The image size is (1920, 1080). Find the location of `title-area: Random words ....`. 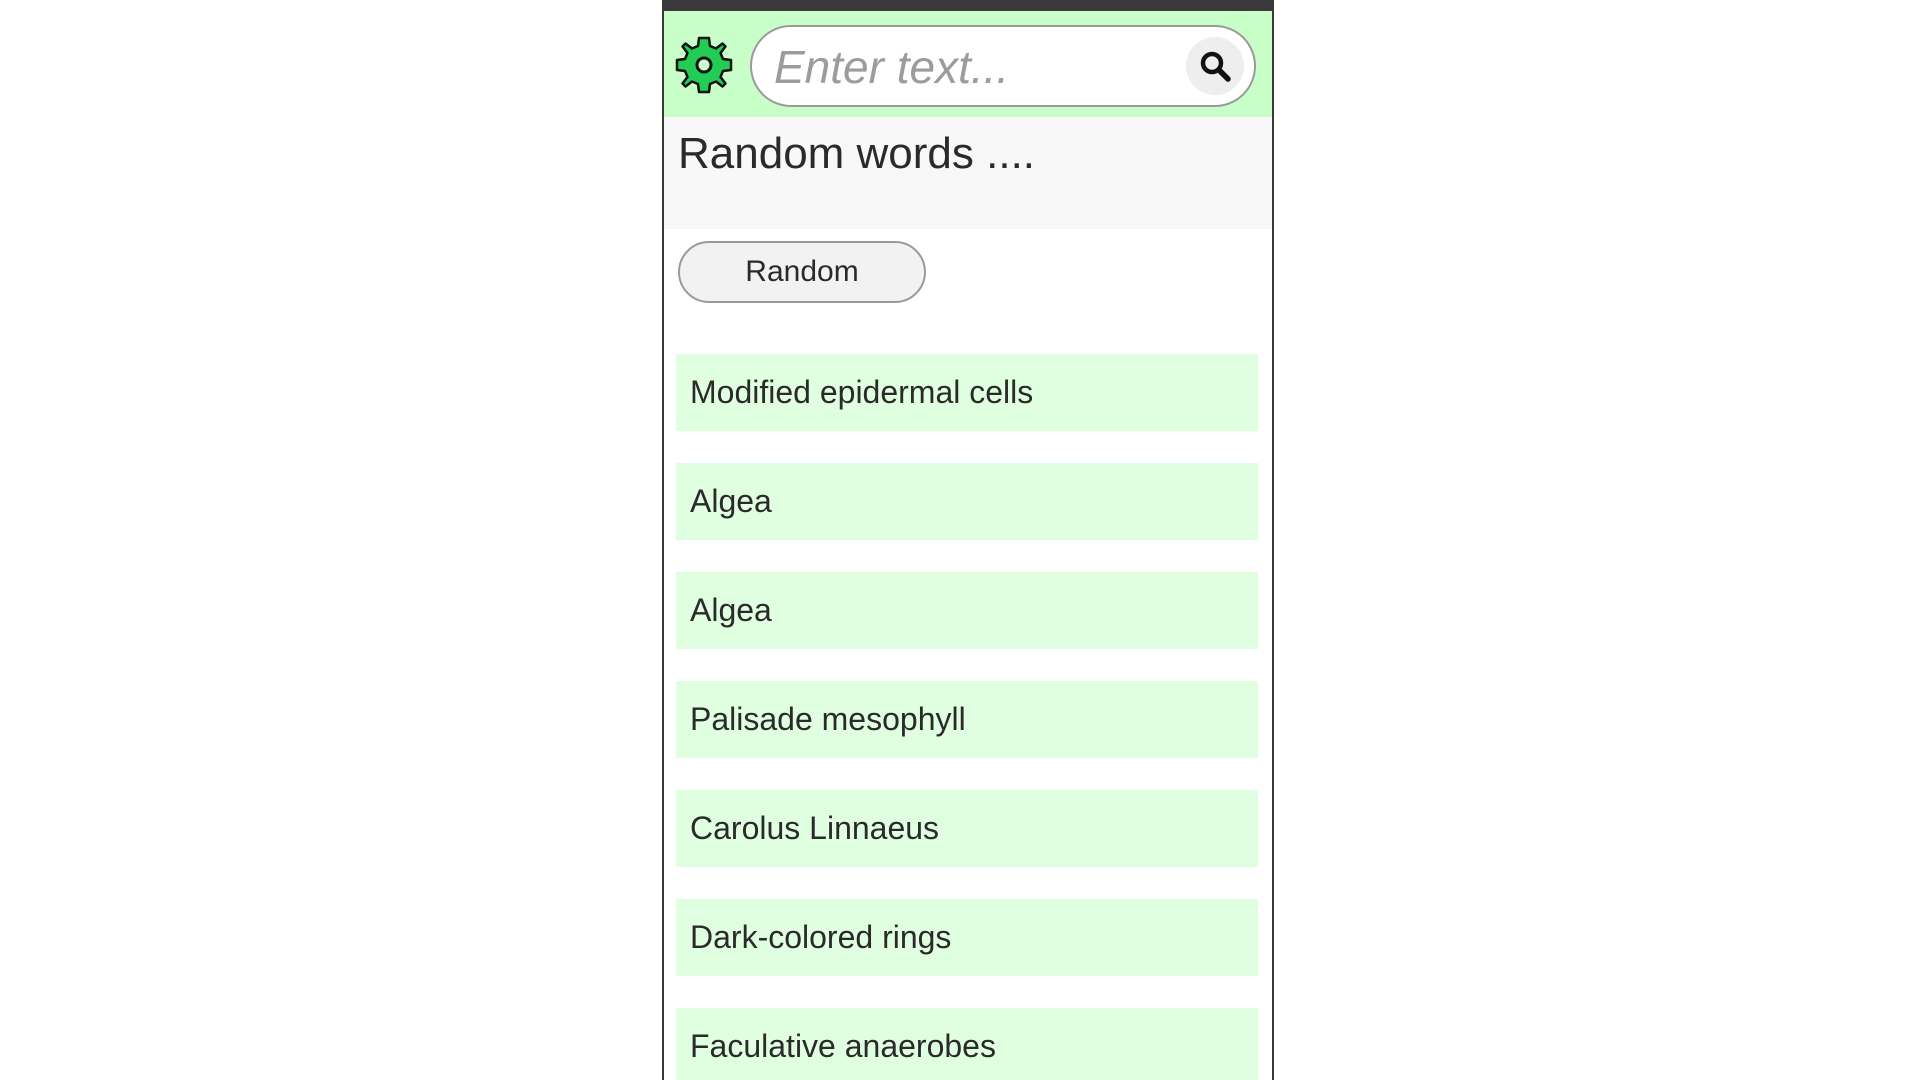

title-area: Random words .... is located at coordinates (968, 173).